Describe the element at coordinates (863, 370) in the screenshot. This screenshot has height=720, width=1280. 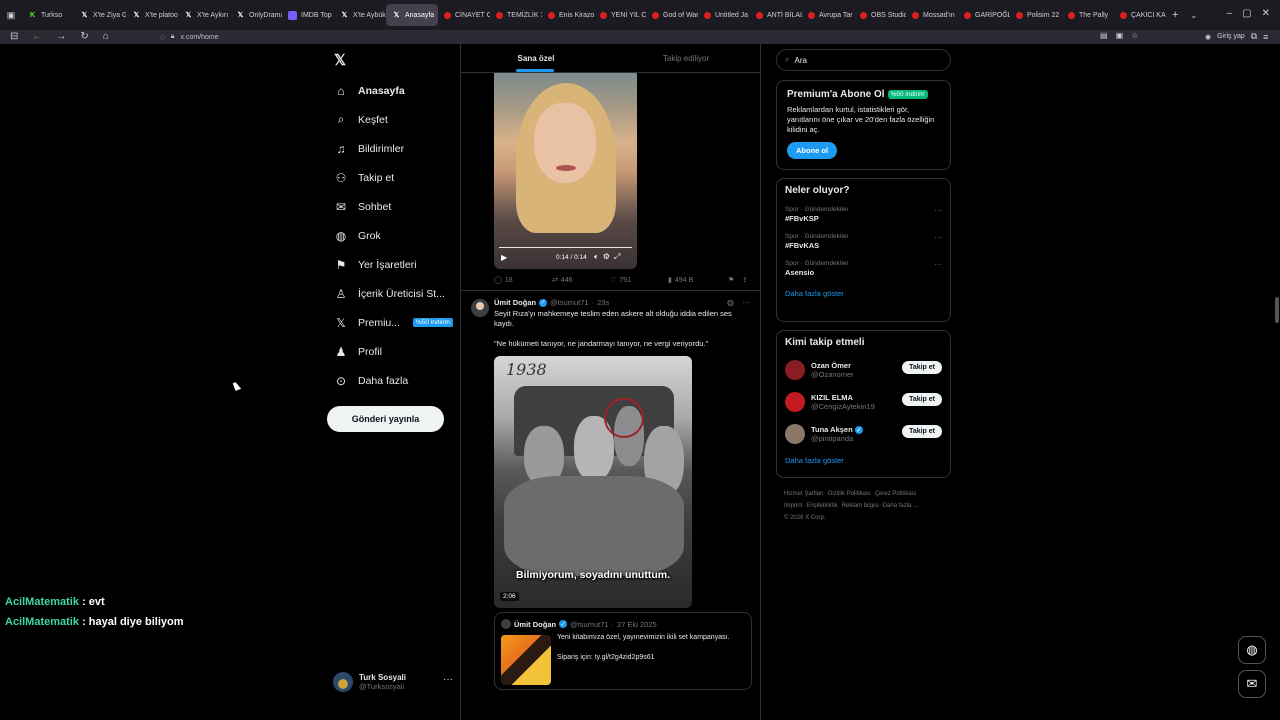
I see `suggested-account: Ozan Ömer @Ozanomer Takip et` at that location.